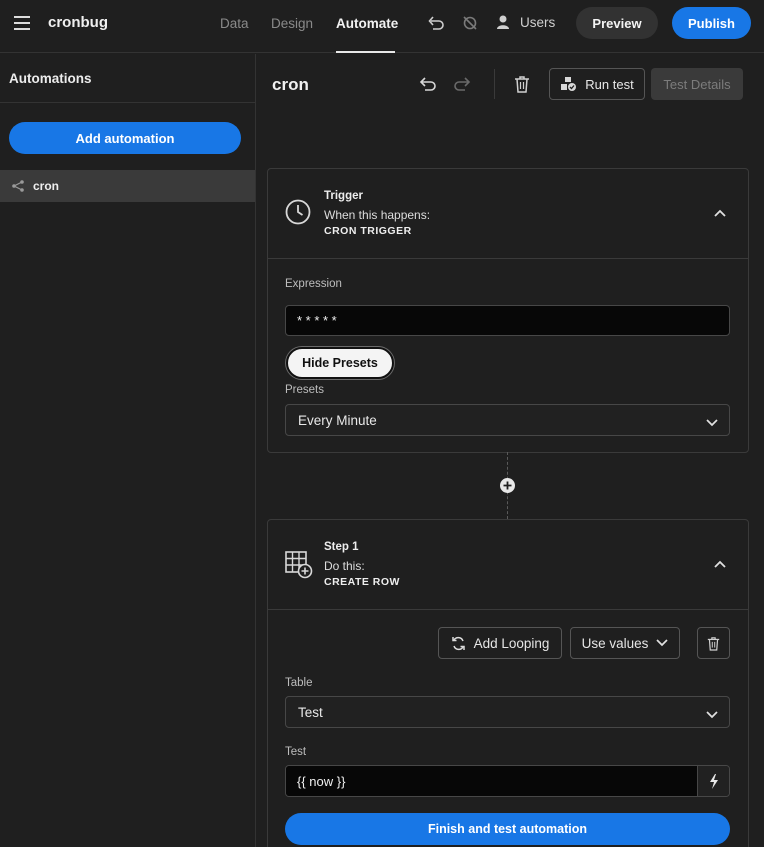 The height and width of the screenshot is (847, 764). What do you see at coordinates (697, 84) in the screenshot?
I see `test-details-button: Test Details` at bounding box center [697, 84].